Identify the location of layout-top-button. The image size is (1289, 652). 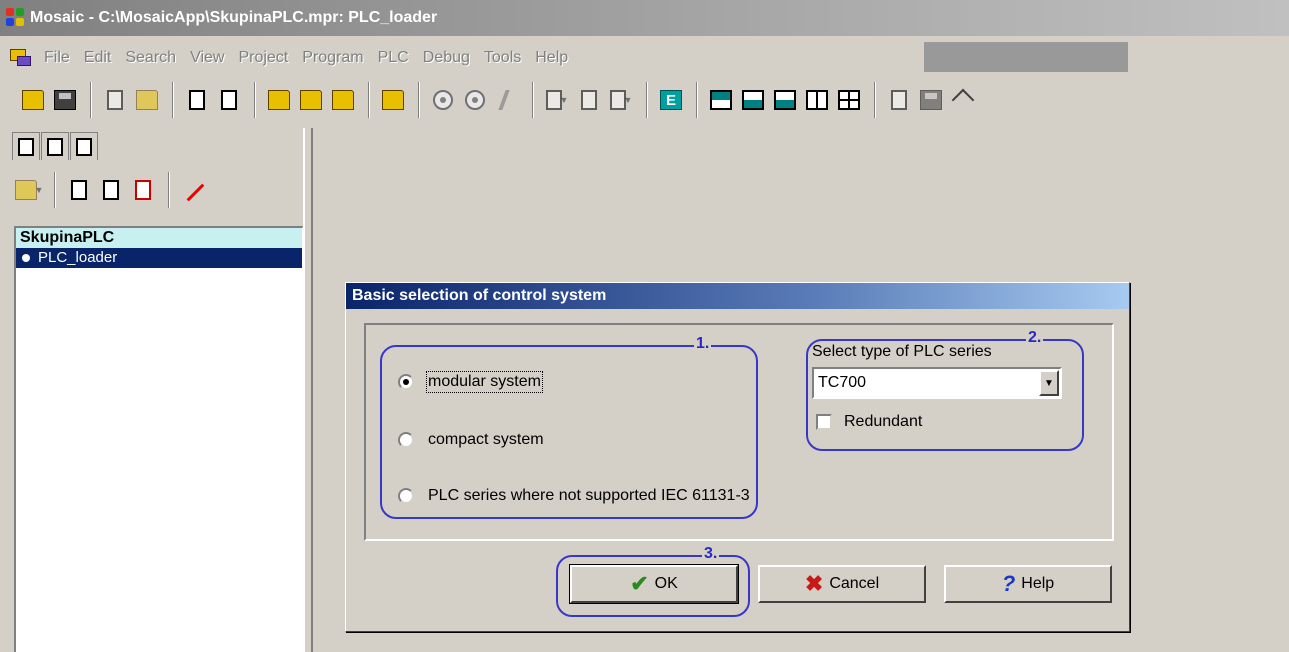
(721, 100).